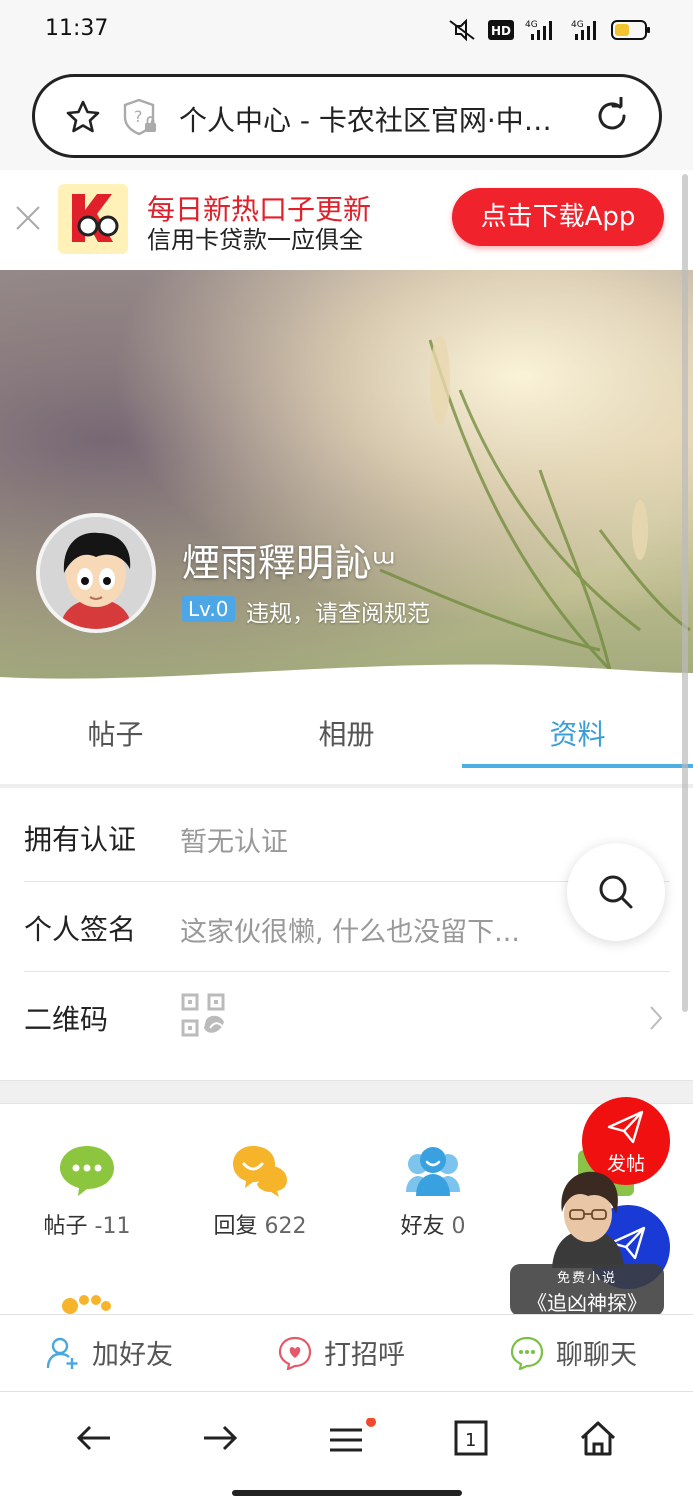 This screenshot has width=693, height=1500. Describe the element at coordinates (462, 30) in the screenshot. I see `mute-icon` at that location.